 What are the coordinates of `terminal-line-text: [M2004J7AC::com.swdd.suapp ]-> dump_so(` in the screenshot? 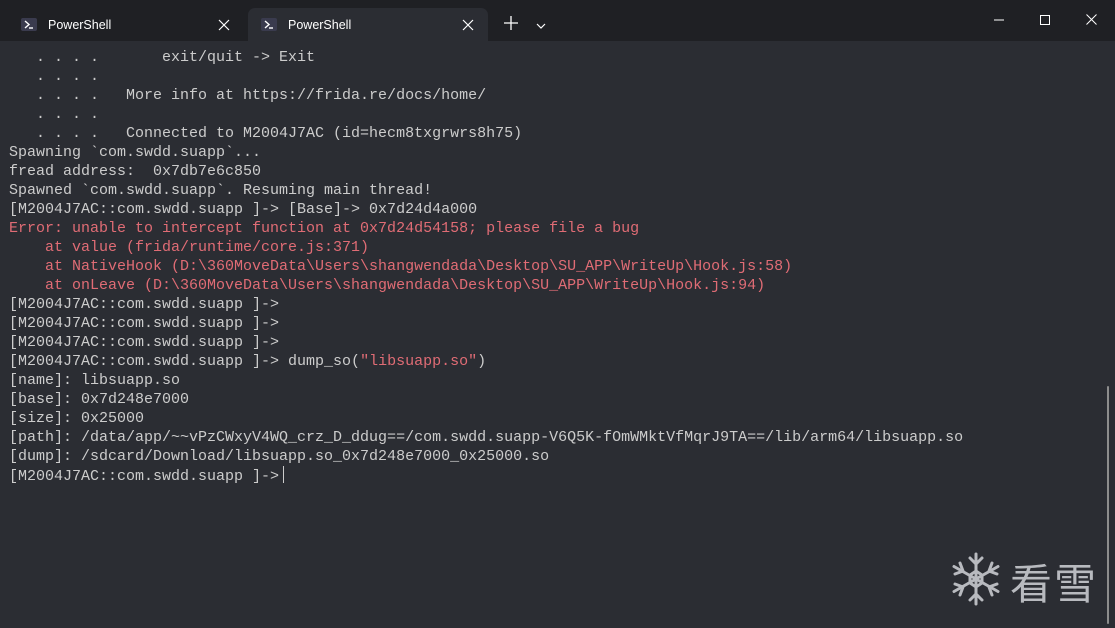 It's located at (185, 361).